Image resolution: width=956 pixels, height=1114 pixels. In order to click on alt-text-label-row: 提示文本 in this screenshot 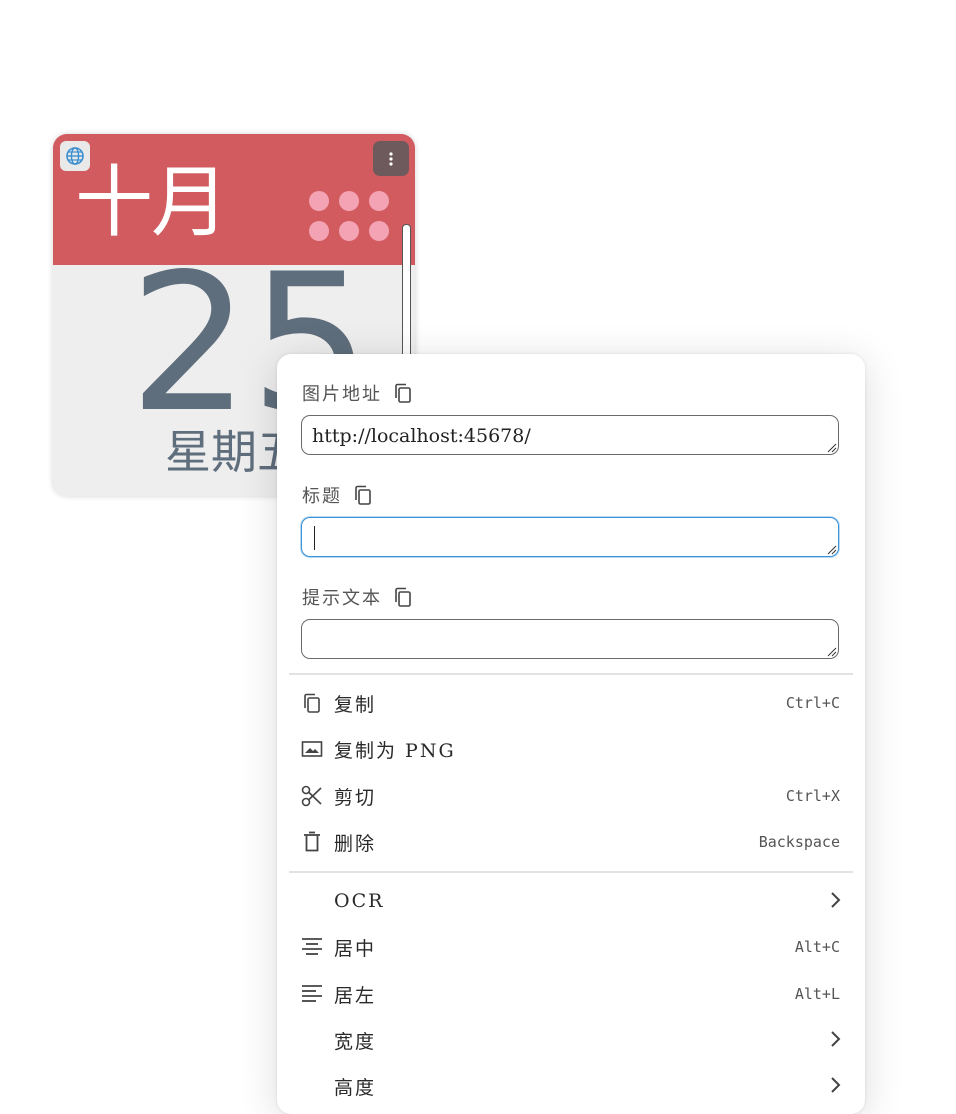, I will do `click(357, 597)`.